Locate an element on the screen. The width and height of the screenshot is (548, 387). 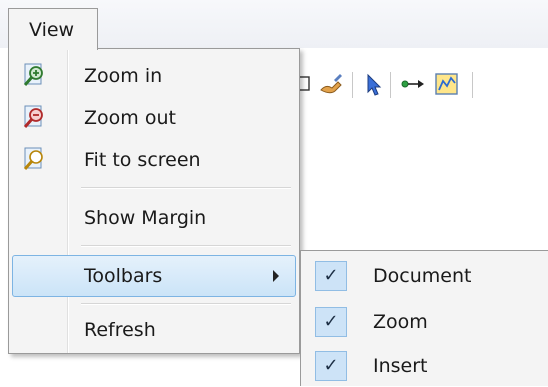
toolbar is located at coordinates (422, 84).